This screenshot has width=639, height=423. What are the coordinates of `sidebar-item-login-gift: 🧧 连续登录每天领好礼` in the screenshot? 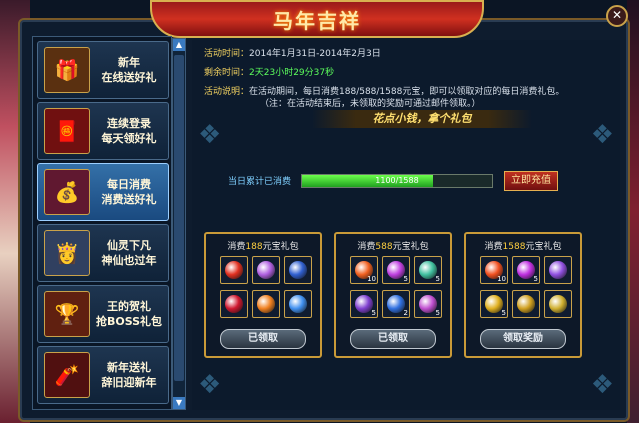 It's located at (103, 131).